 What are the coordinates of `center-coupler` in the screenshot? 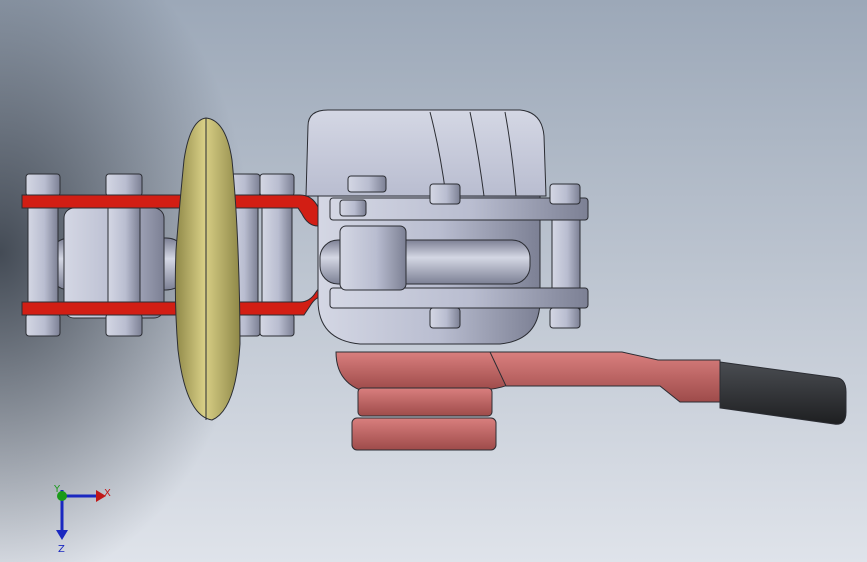 It's located at (373, 258).